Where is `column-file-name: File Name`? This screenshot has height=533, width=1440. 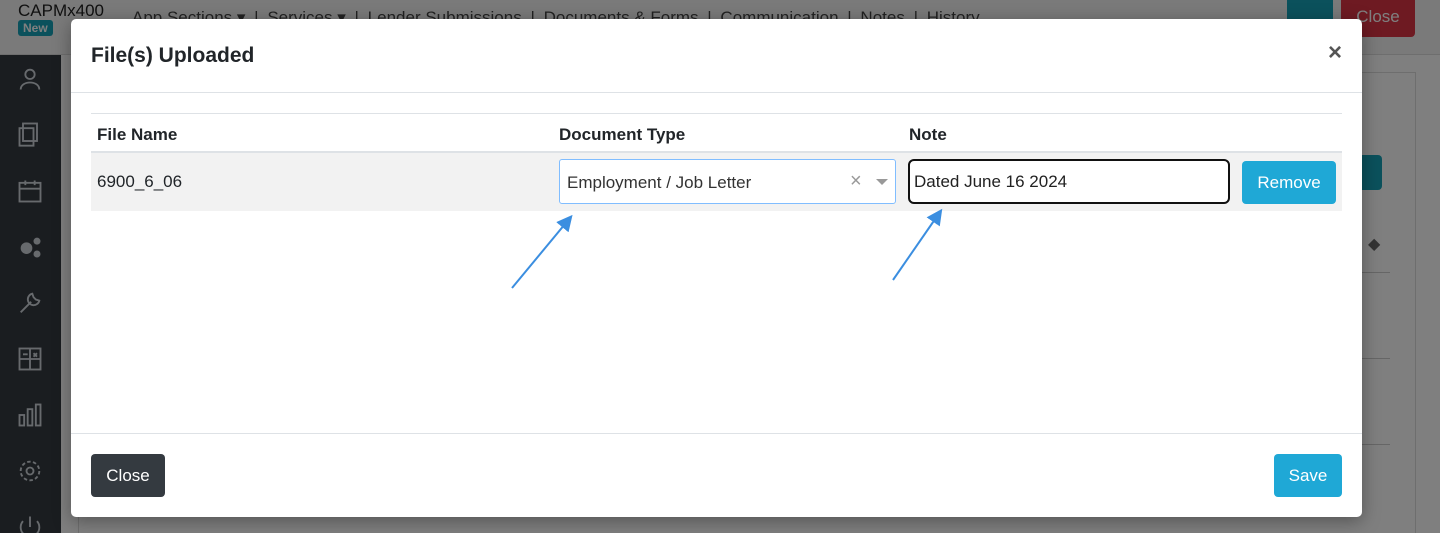
column-file-name: File Name is located at coordinates (137, 134).